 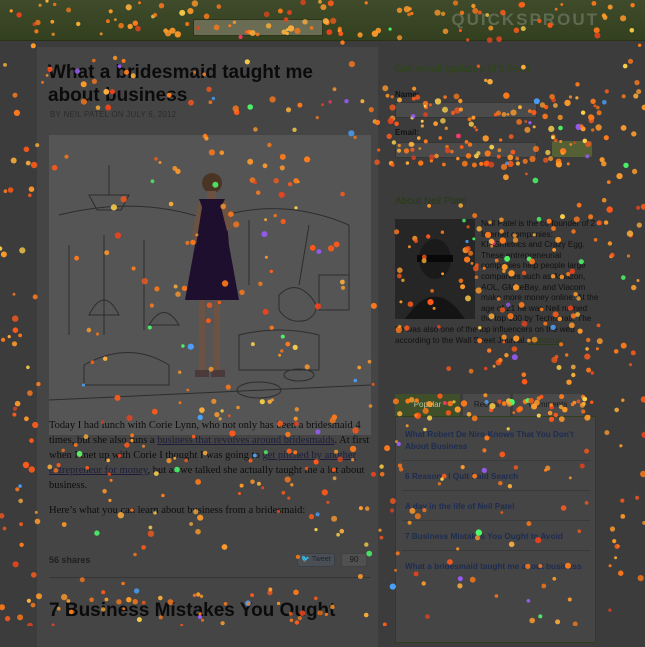 I want to click on tab-comments: Comments, so click(x=548, y=405).